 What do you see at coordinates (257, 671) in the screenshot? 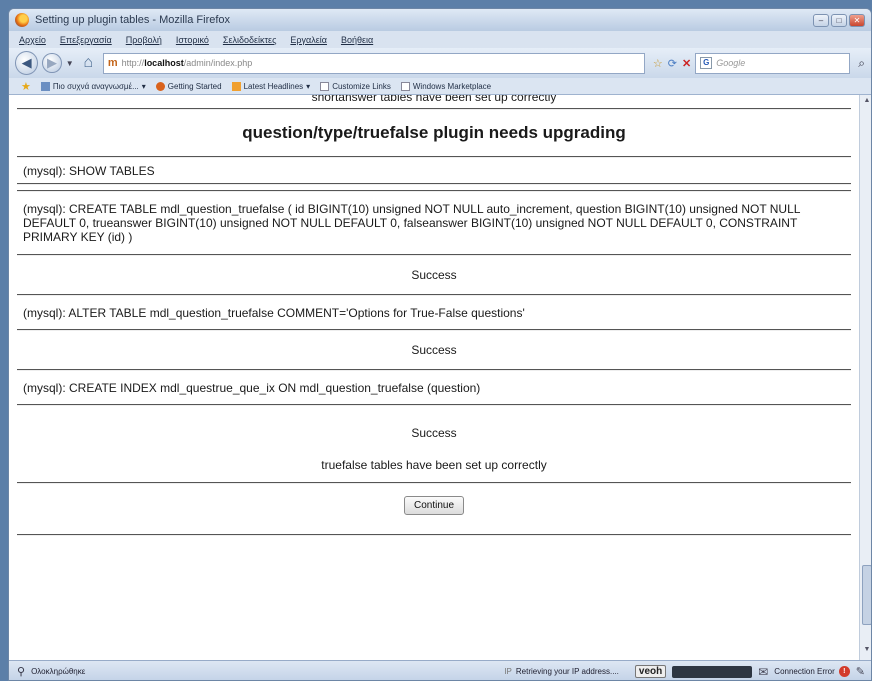
I see `status-left: ⚲ Ολοκληρώθηκε` at bounding box center [257, 671].